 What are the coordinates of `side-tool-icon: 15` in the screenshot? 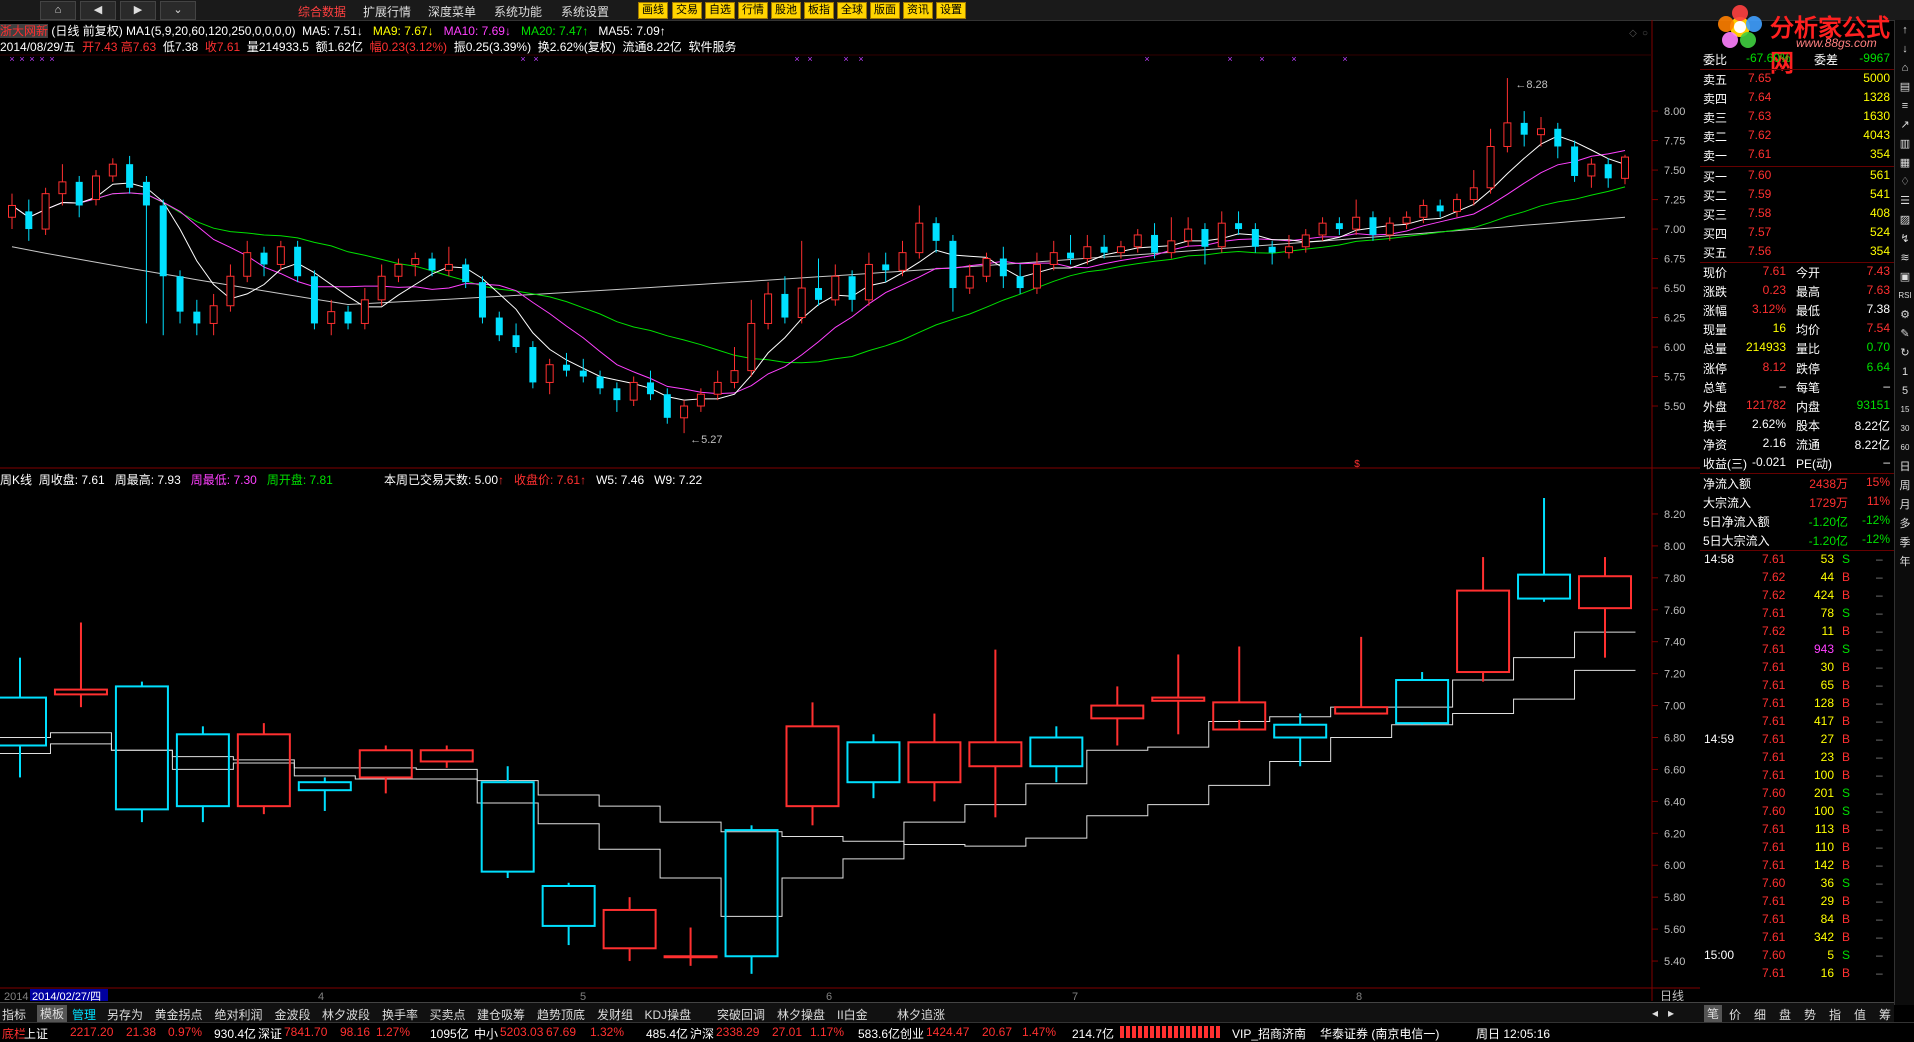 It's located at (1905, 410).